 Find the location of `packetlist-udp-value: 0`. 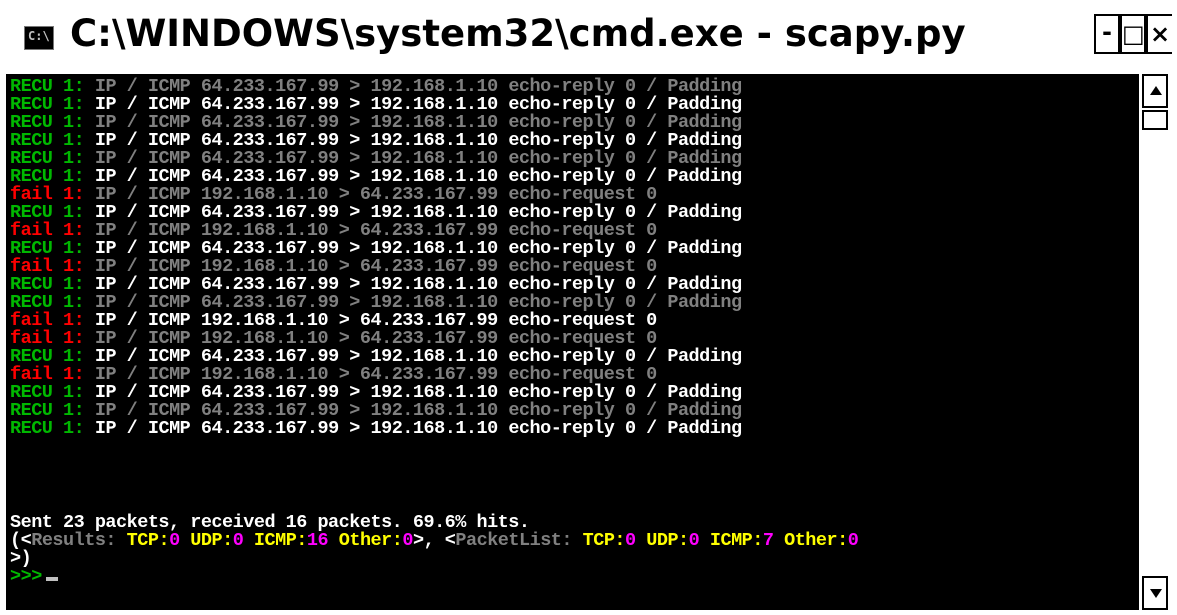

packetlist-udp-value: 0 is located at coordinates (694, 540).